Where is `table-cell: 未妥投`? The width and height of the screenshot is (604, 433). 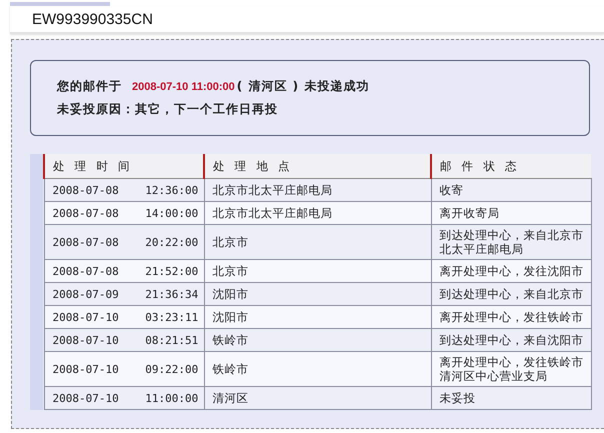
table-cell: 未妥投 is located at coordinates (511, 398).